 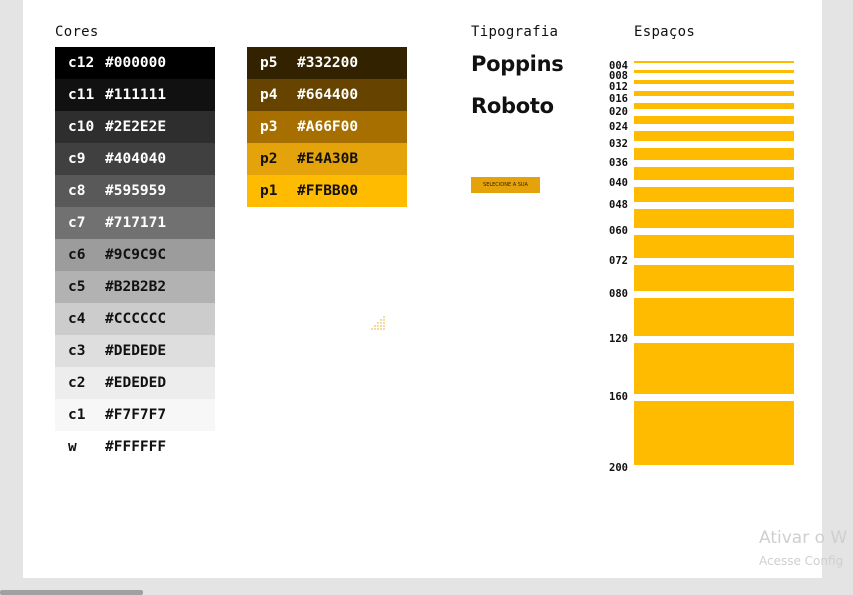 I want to click on activation-watermark-subtitle: Acesse Config, so click(x=801, y=561).